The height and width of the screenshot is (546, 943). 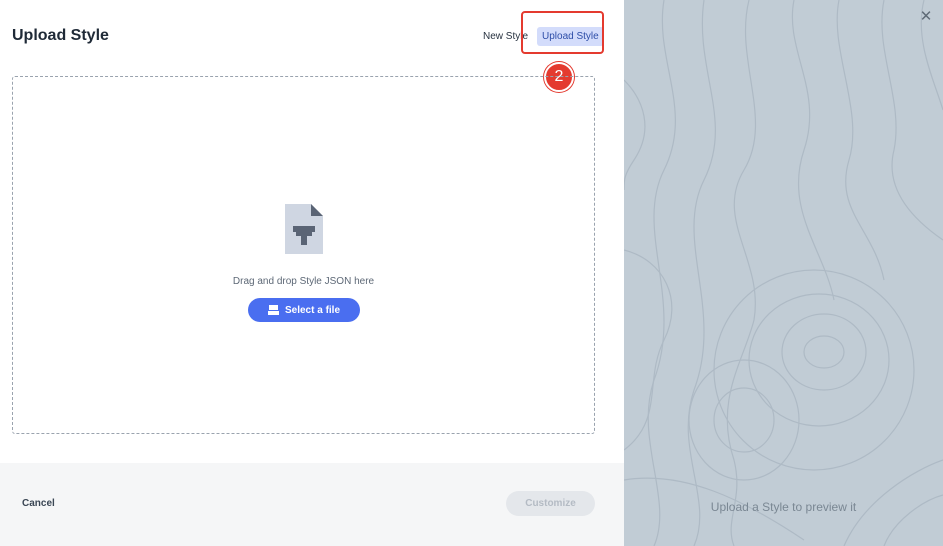 I want to click on select-file-button: Select a file, so click(x=304, y=310).